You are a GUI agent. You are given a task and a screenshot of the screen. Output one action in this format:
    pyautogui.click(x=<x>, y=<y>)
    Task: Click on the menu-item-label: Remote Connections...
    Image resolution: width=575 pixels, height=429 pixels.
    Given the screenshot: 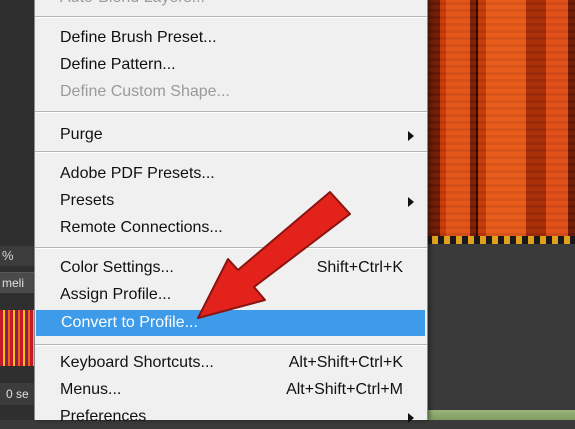 What is the action you would take?
    pyautogui.click(x=141, y=227)
    